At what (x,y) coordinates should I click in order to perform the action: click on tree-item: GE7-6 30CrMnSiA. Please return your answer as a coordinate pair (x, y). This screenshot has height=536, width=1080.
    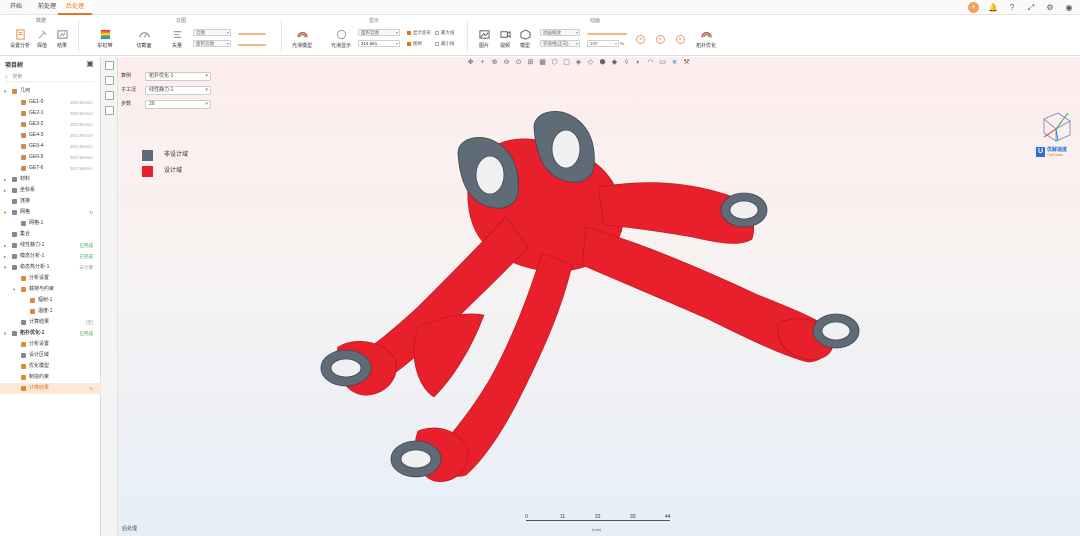
    Looking at the image, I should click on (50, 168).